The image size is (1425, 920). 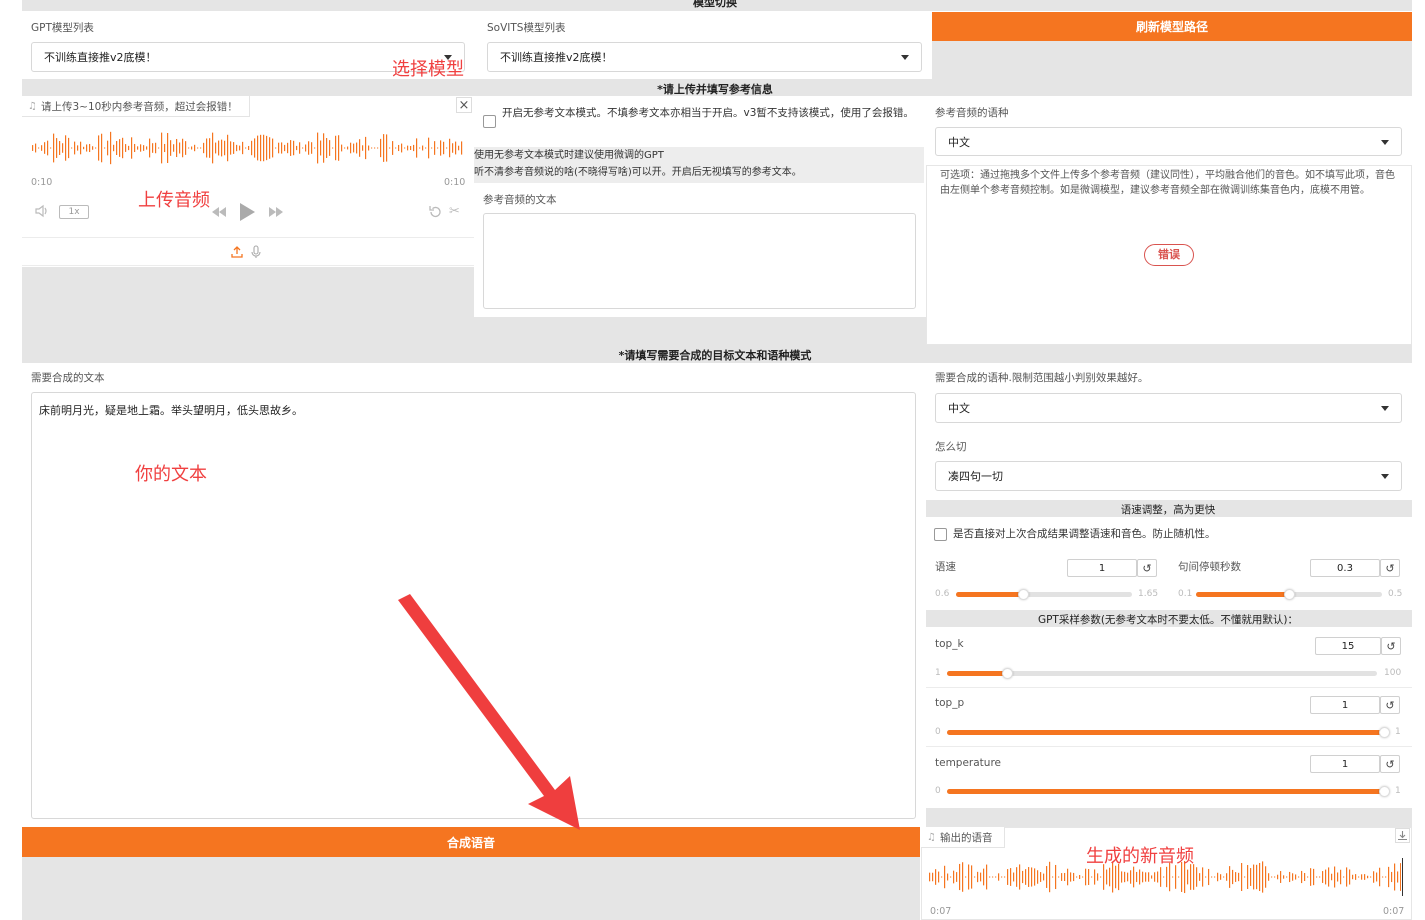 I want to click on speed-value-input: 1, so click(x=1102, y=568).